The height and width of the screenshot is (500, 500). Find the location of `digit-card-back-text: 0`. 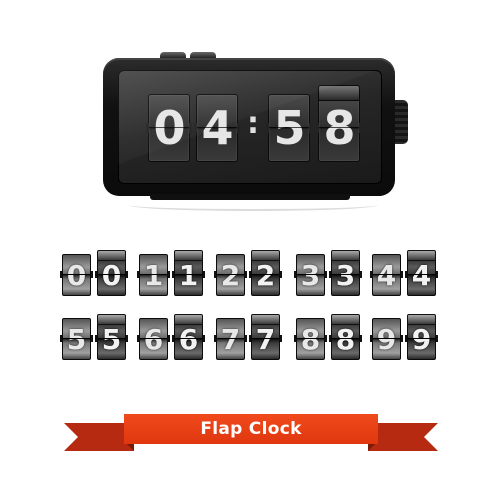

digit-card-back-text: 0 is located at coordinates (76, 275).